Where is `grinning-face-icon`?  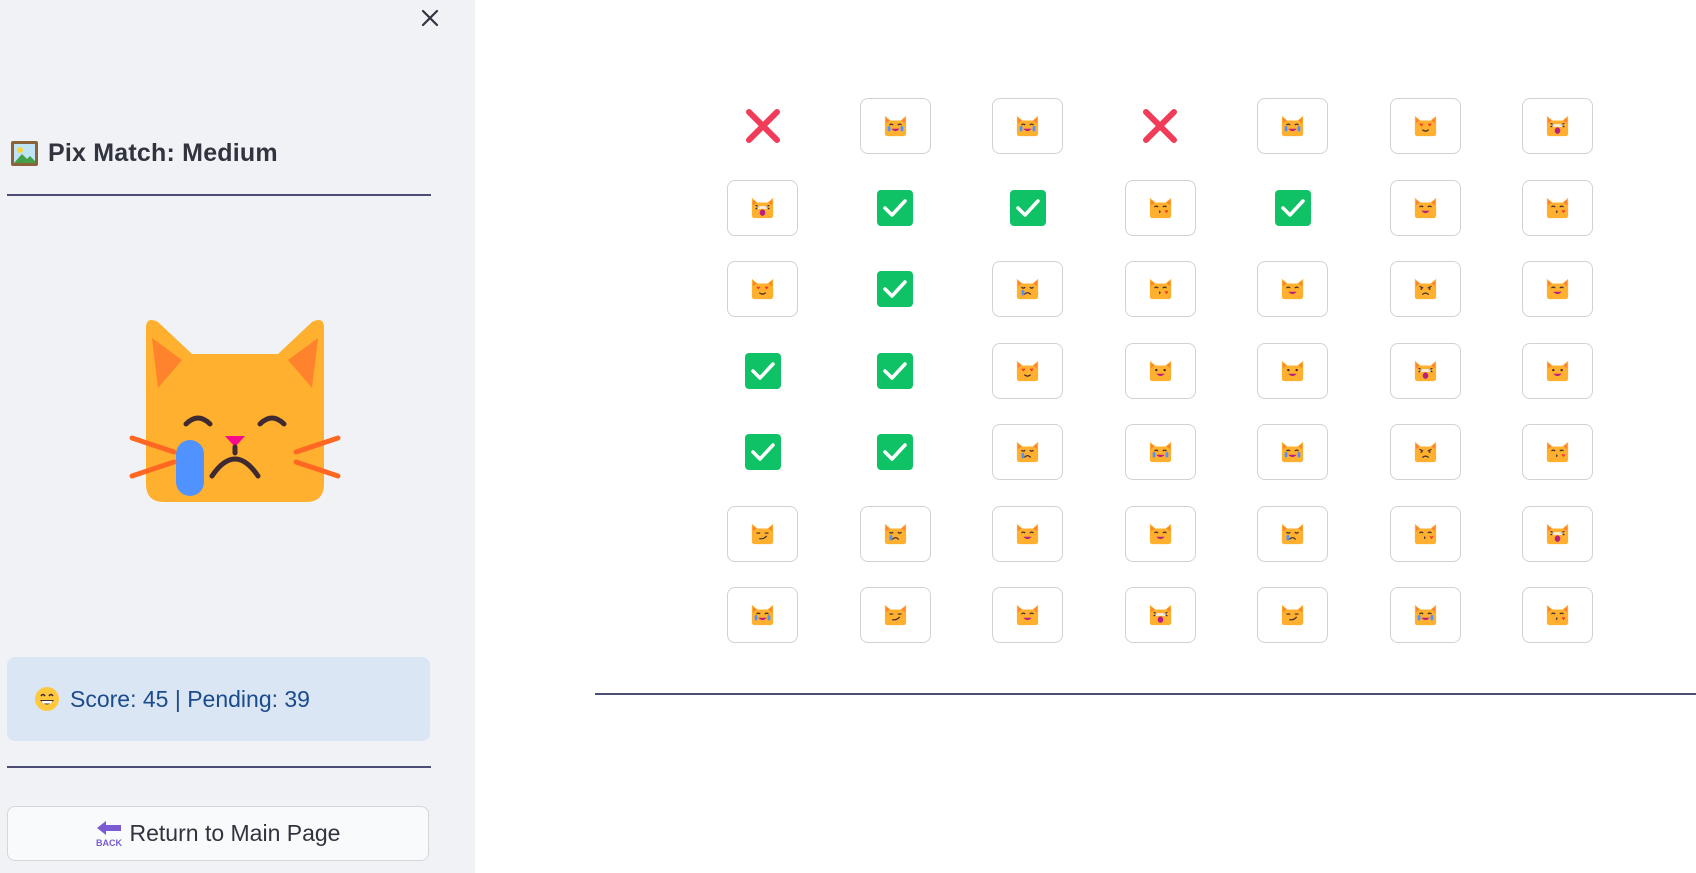
grinning-face-icon is located at coordinates (47, 699).